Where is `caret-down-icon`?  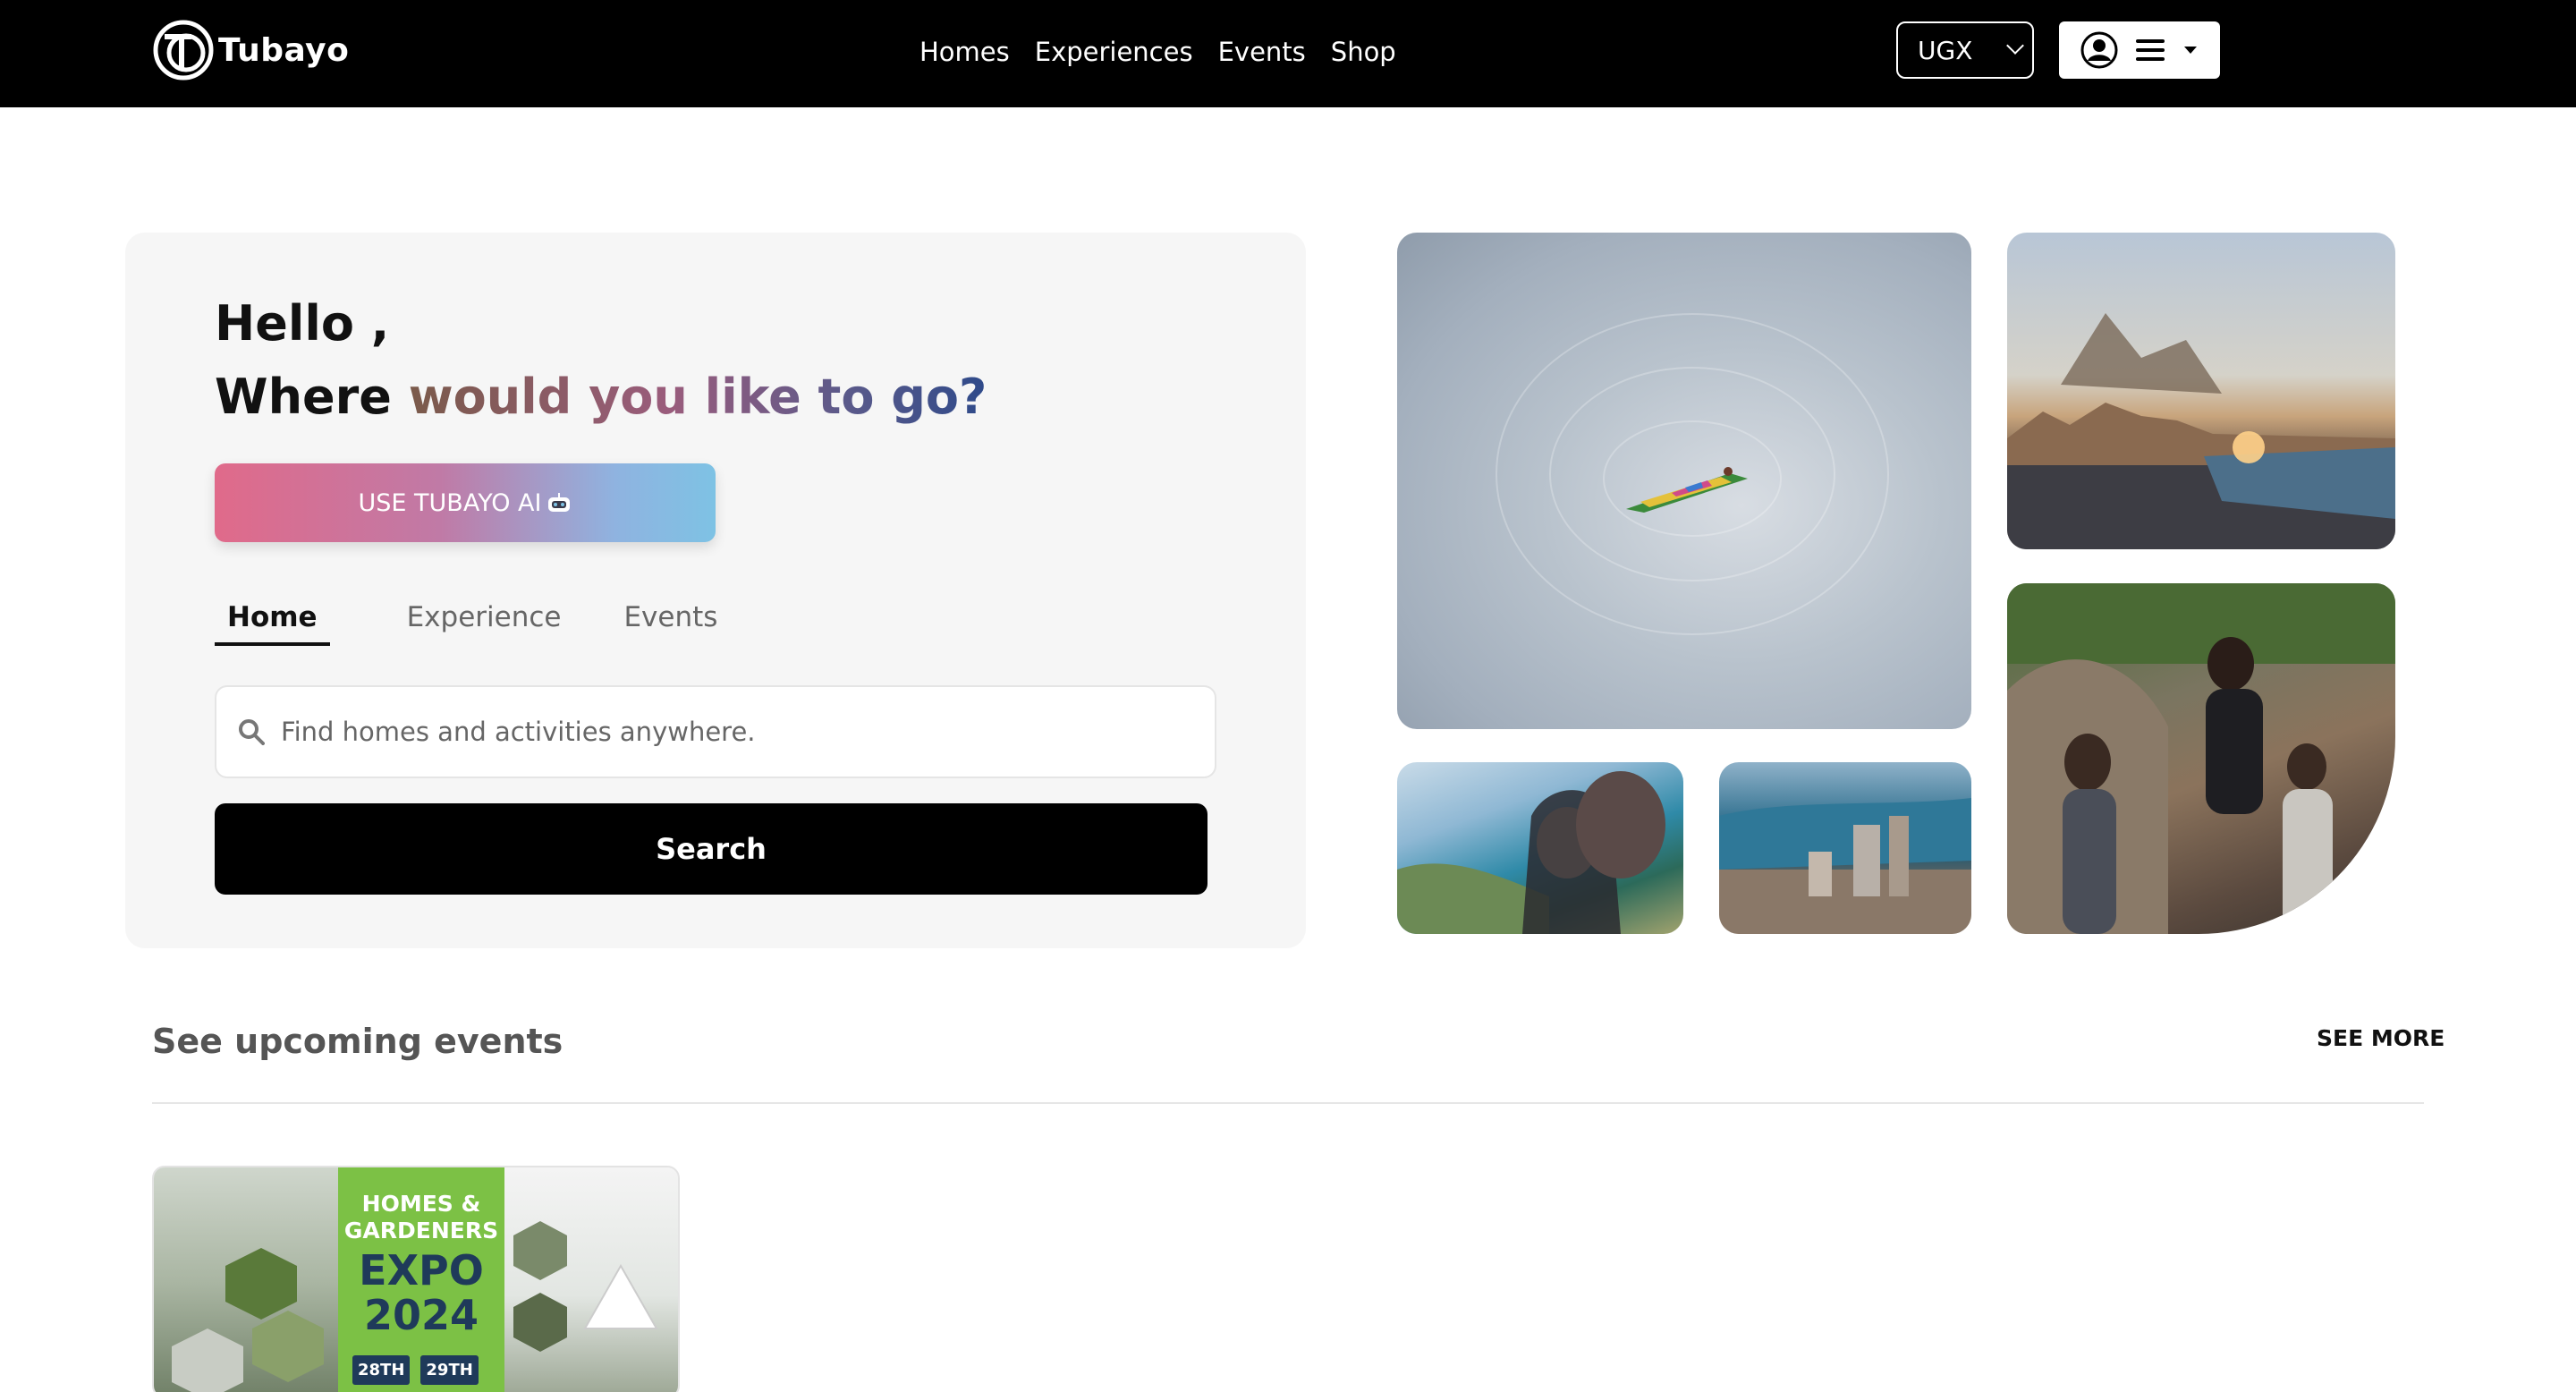 caret-down-icon is located at coordinates (2190, 50).